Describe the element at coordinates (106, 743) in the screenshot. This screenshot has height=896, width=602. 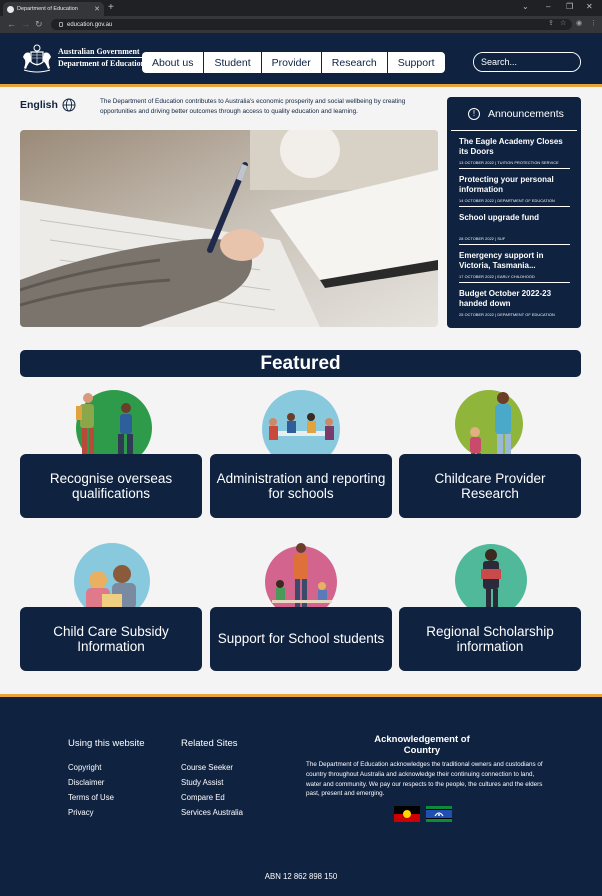
I see `footer-using-title: Using this website` at that location.